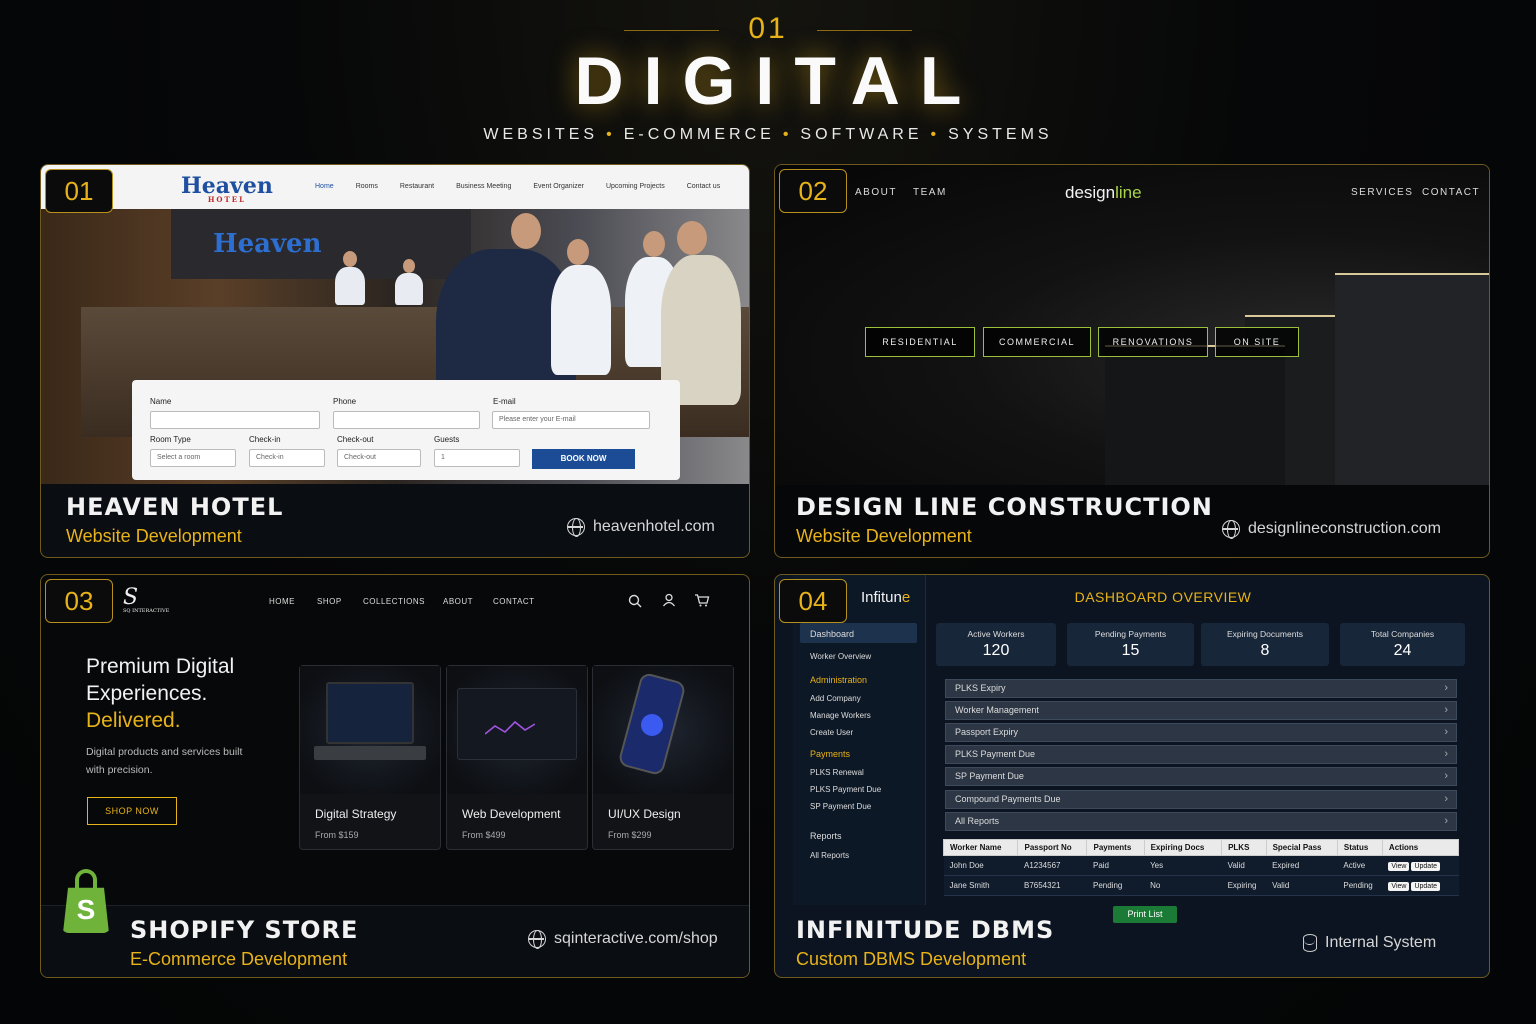 The image size is (1536, 1024). Describe the element at coordinates (906, 597) in the screenshot. I see `dbms-brand-b: e` at that location.